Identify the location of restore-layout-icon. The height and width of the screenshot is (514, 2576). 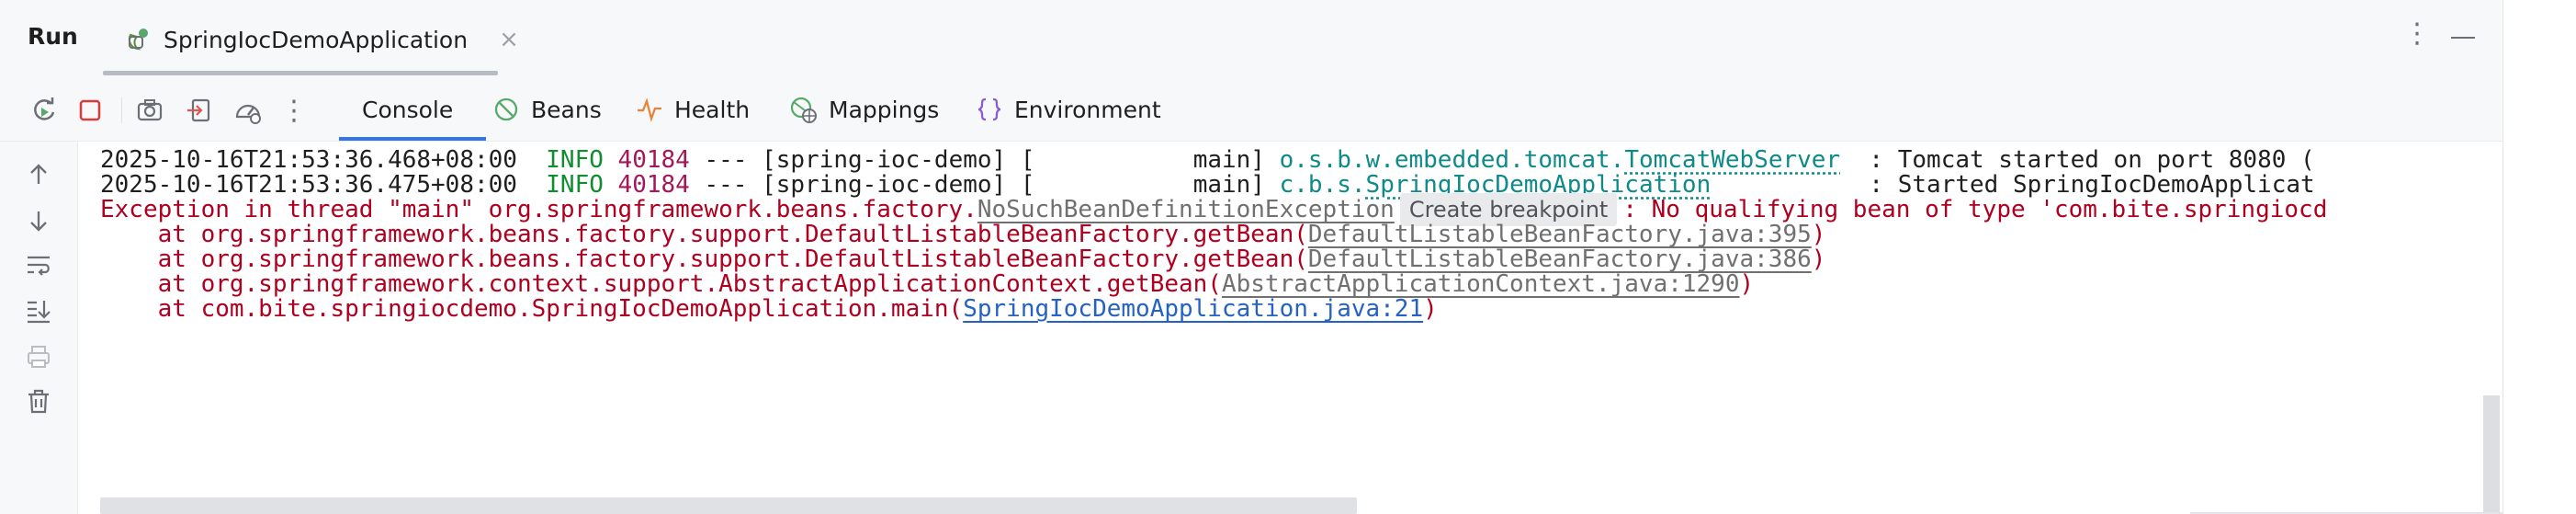
(199, 110).